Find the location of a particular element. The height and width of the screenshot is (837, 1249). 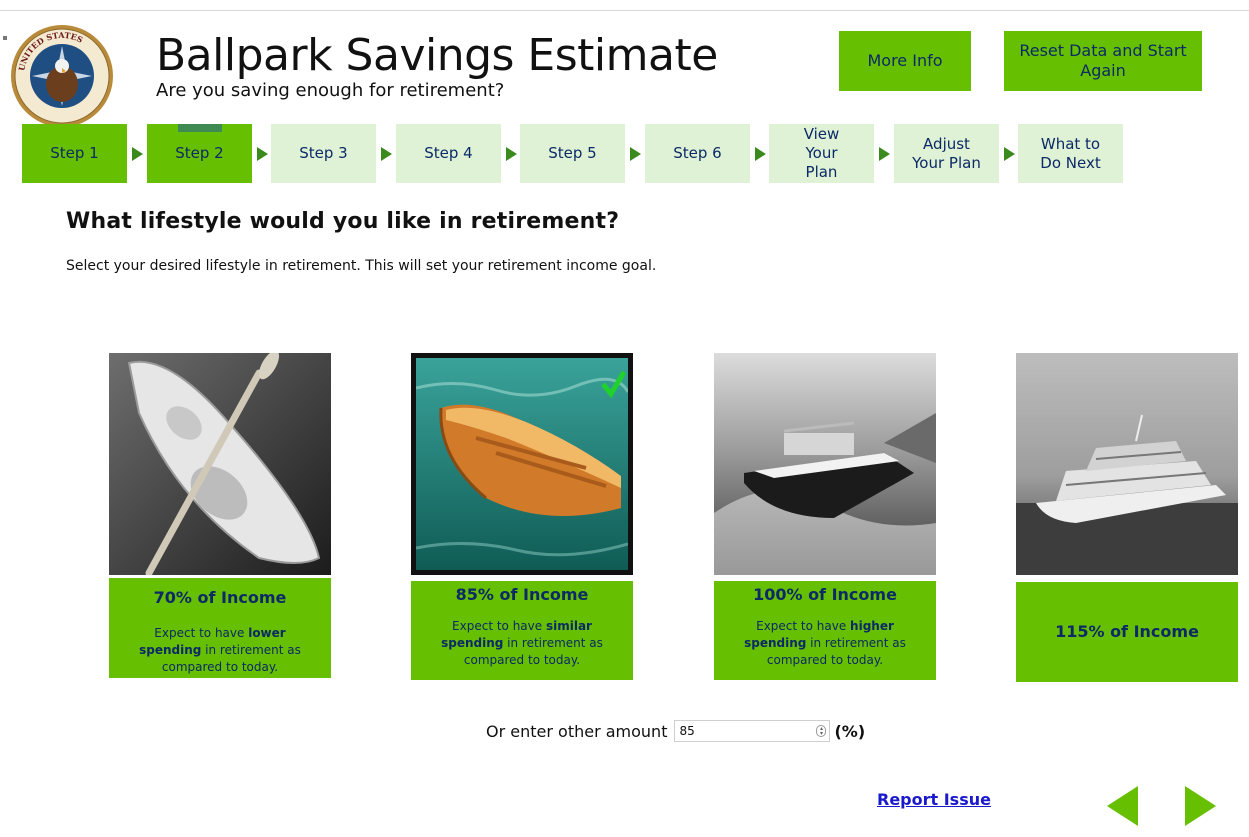

previous-arrow-icon is located at coordinates (1122, 806).